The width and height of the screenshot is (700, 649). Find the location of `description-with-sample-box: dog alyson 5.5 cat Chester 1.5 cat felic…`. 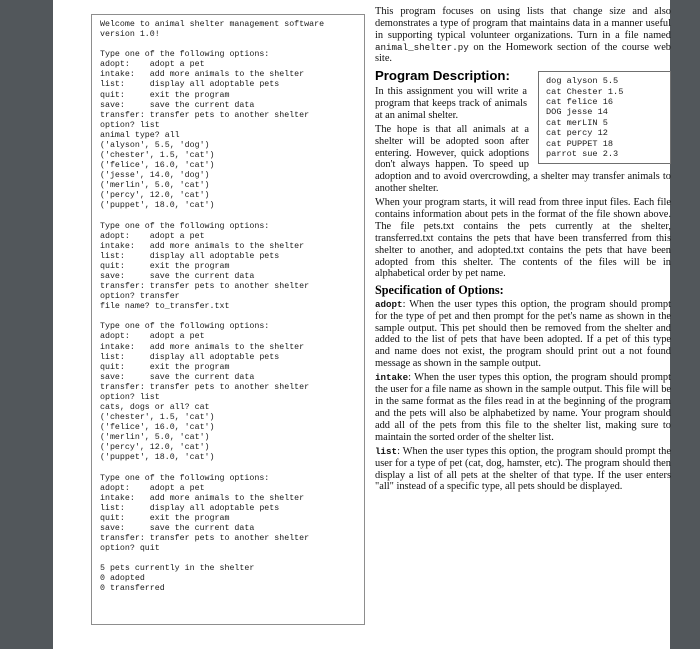

description-with-sample-box: dog alyson 5.5 cat Chester 1.5 cat felic… is located at coordinates (523, 133).